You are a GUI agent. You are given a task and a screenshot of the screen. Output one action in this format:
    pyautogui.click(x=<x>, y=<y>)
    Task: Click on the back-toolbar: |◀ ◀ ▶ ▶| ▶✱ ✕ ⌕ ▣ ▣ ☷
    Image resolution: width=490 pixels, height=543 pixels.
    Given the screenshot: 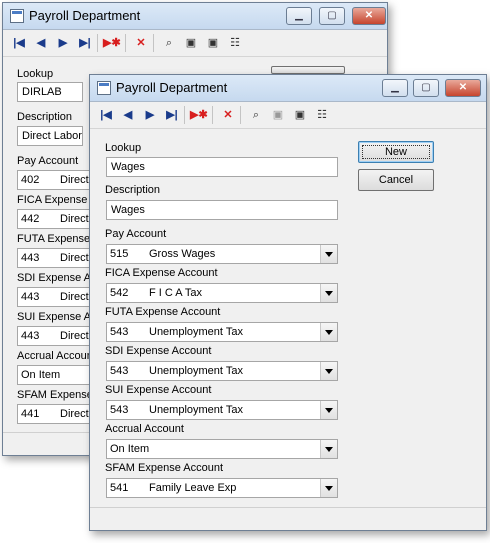 What is the action you would take?
    pyautogui.click(x=195, y=43)
    